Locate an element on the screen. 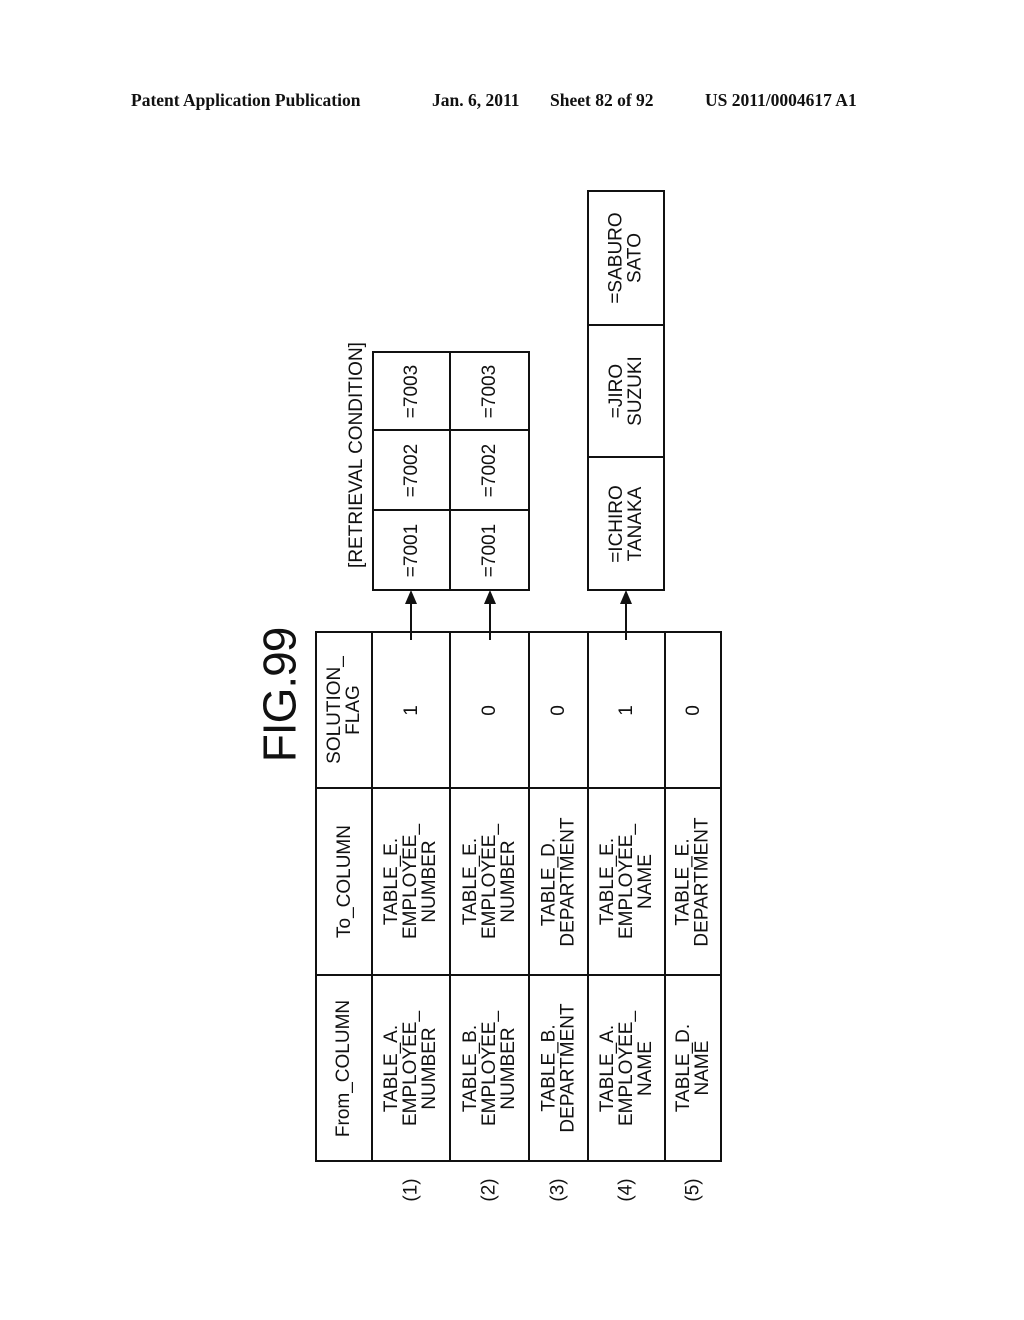  retrieval-condition-label: [RETRIEVAL CONDITION] is located at coordinates (357, 455).